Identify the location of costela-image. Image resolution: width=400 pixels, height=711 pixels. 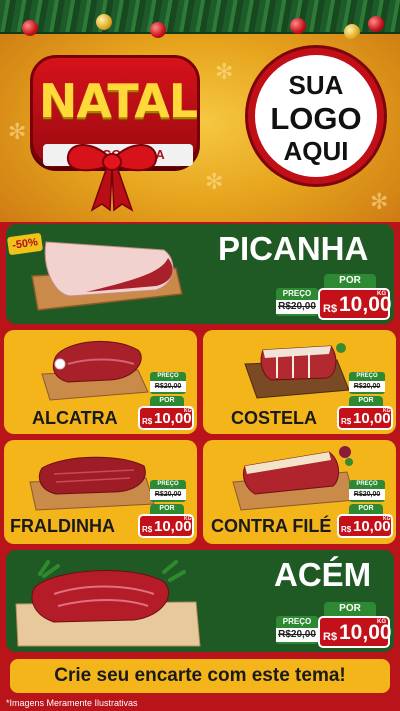
(297, 371).